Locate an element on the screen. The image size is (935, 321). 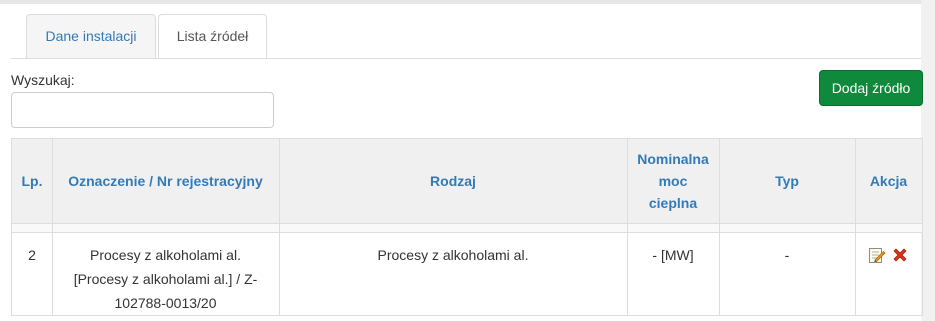
header-moc: Nominalna moc cieplna is located at coordinates (673, 181).